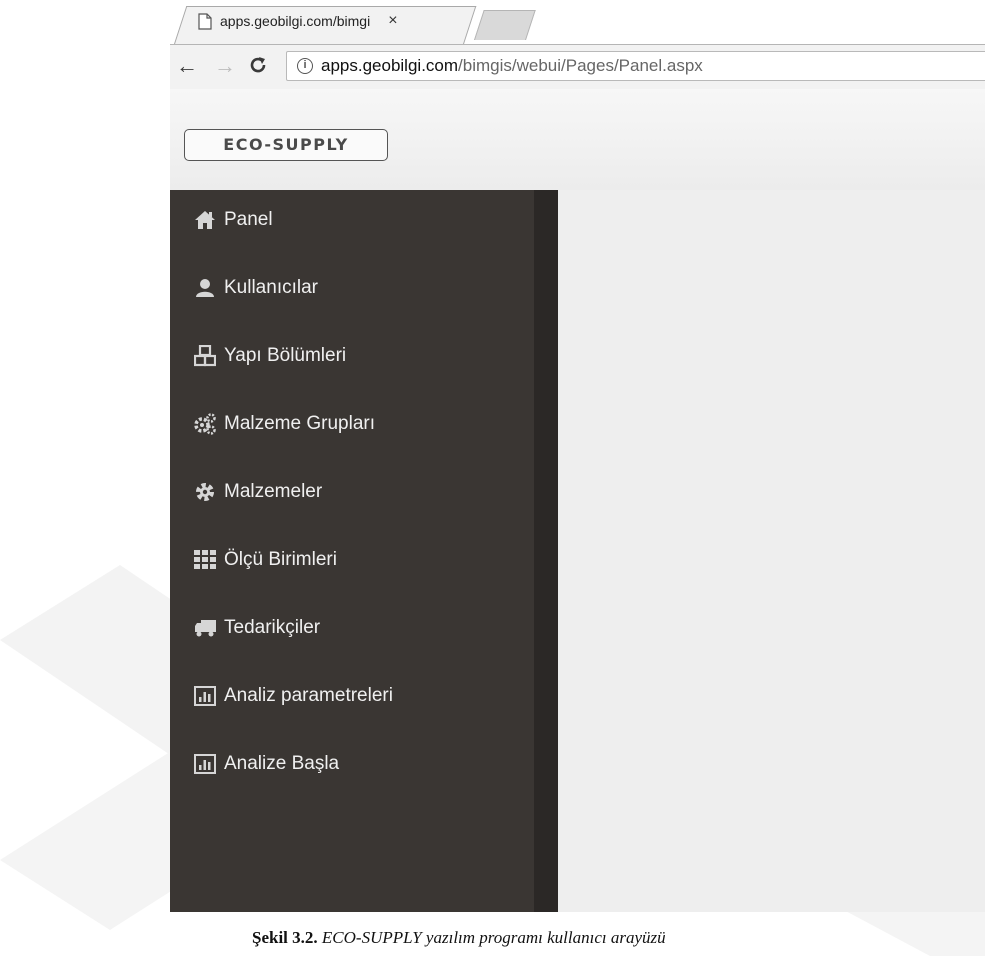  Describe the element at coordinates (248, 219) in the screenshot. I see `sidebar-item-label: Panel` at that location.